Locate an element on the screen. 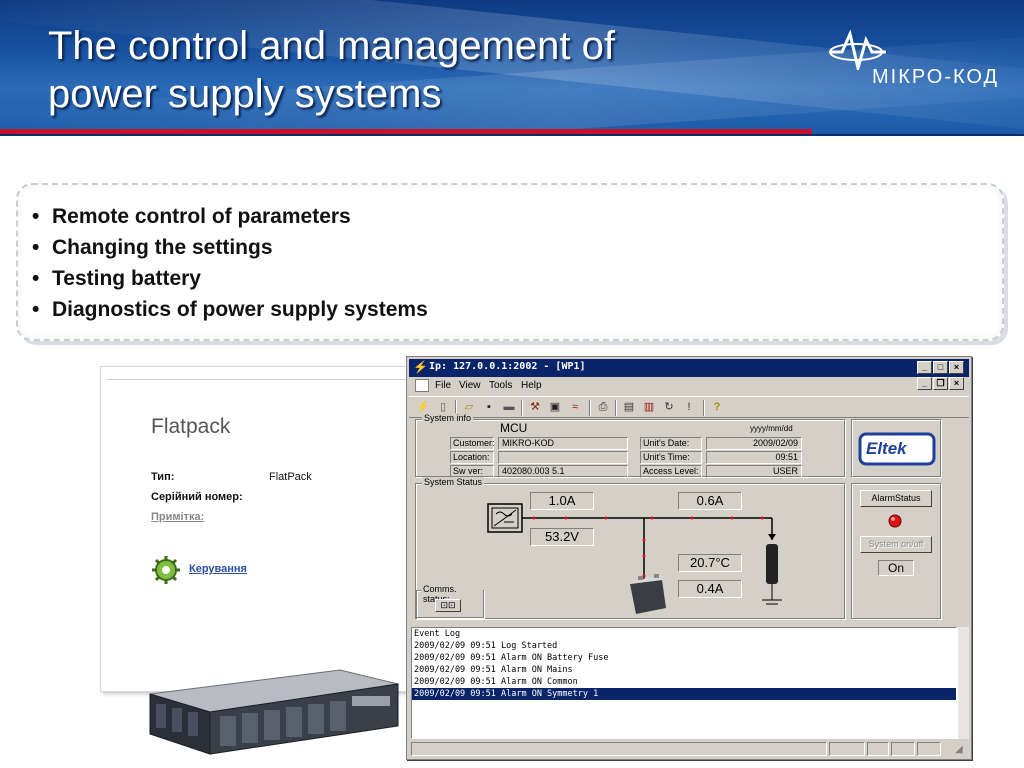 This screenshot has width=1024, height=768. menu-tools: Tools is located at coordinates (500, 385).